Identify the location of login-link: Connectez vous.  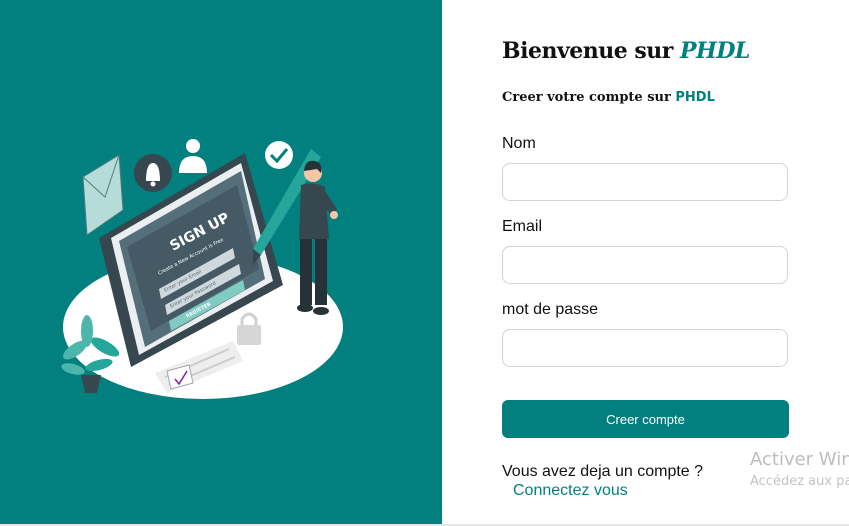
(570, 491).